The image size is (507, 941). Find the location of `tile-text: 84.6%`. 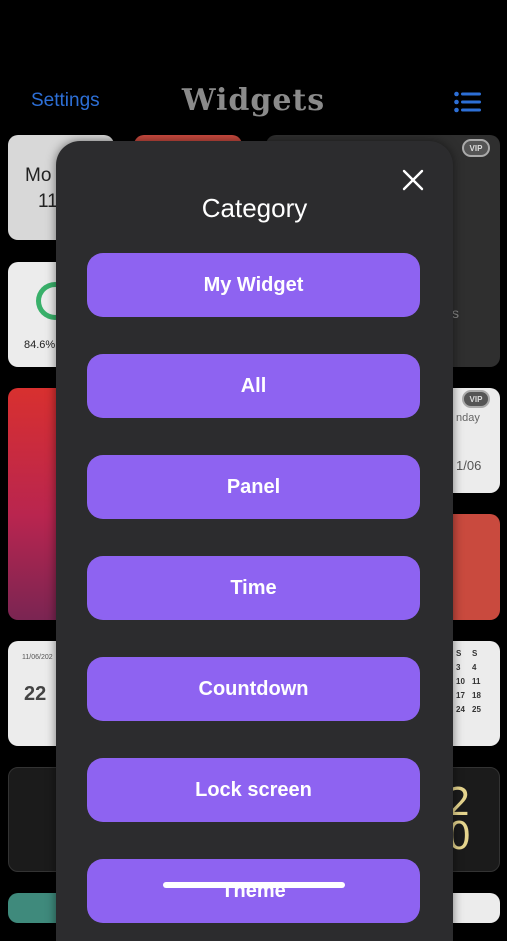

tile-text: 84.6% is located at coordinates (40, 345).